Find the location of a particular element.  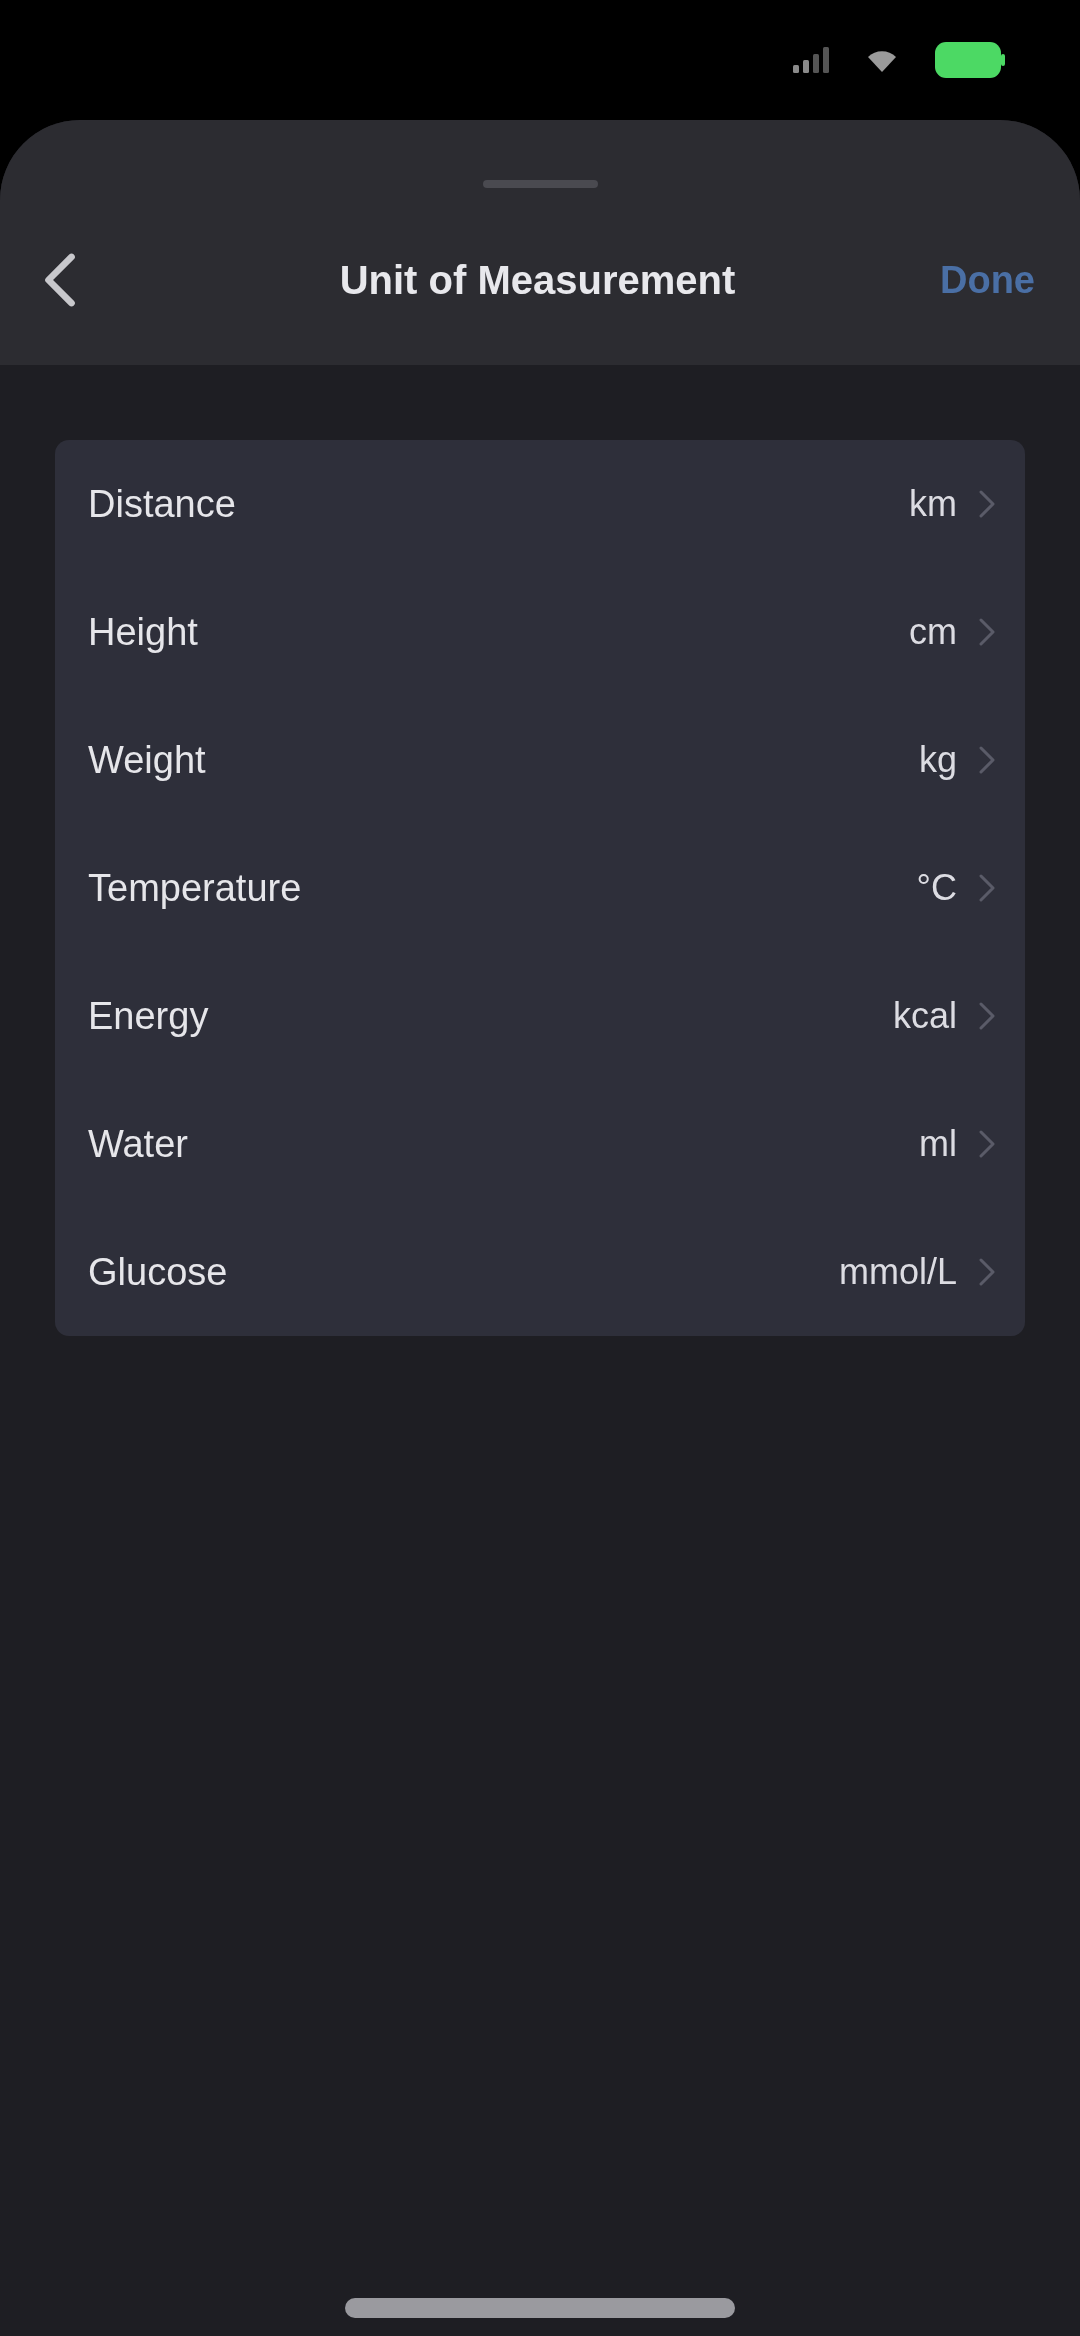

setting-value: ml is located at coordinates (938, 1144).